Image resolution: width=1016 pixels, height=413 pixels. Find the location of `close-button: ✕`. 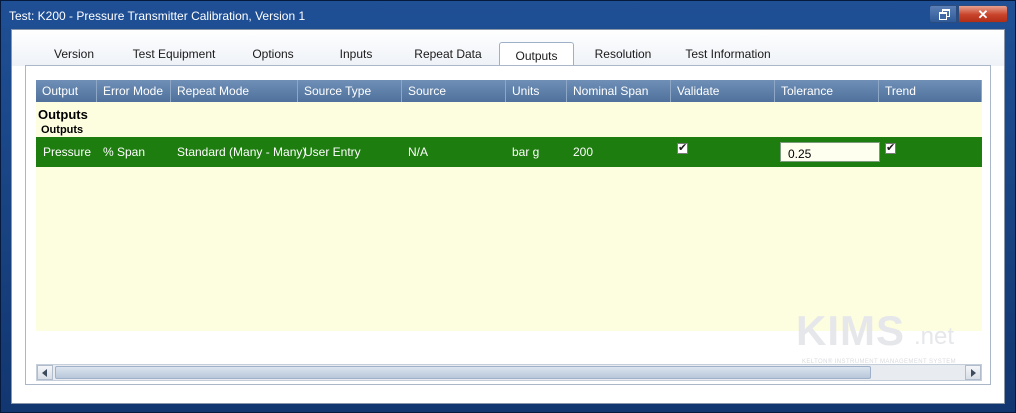

close-button: ✕ is located at coordinates (983, 14).